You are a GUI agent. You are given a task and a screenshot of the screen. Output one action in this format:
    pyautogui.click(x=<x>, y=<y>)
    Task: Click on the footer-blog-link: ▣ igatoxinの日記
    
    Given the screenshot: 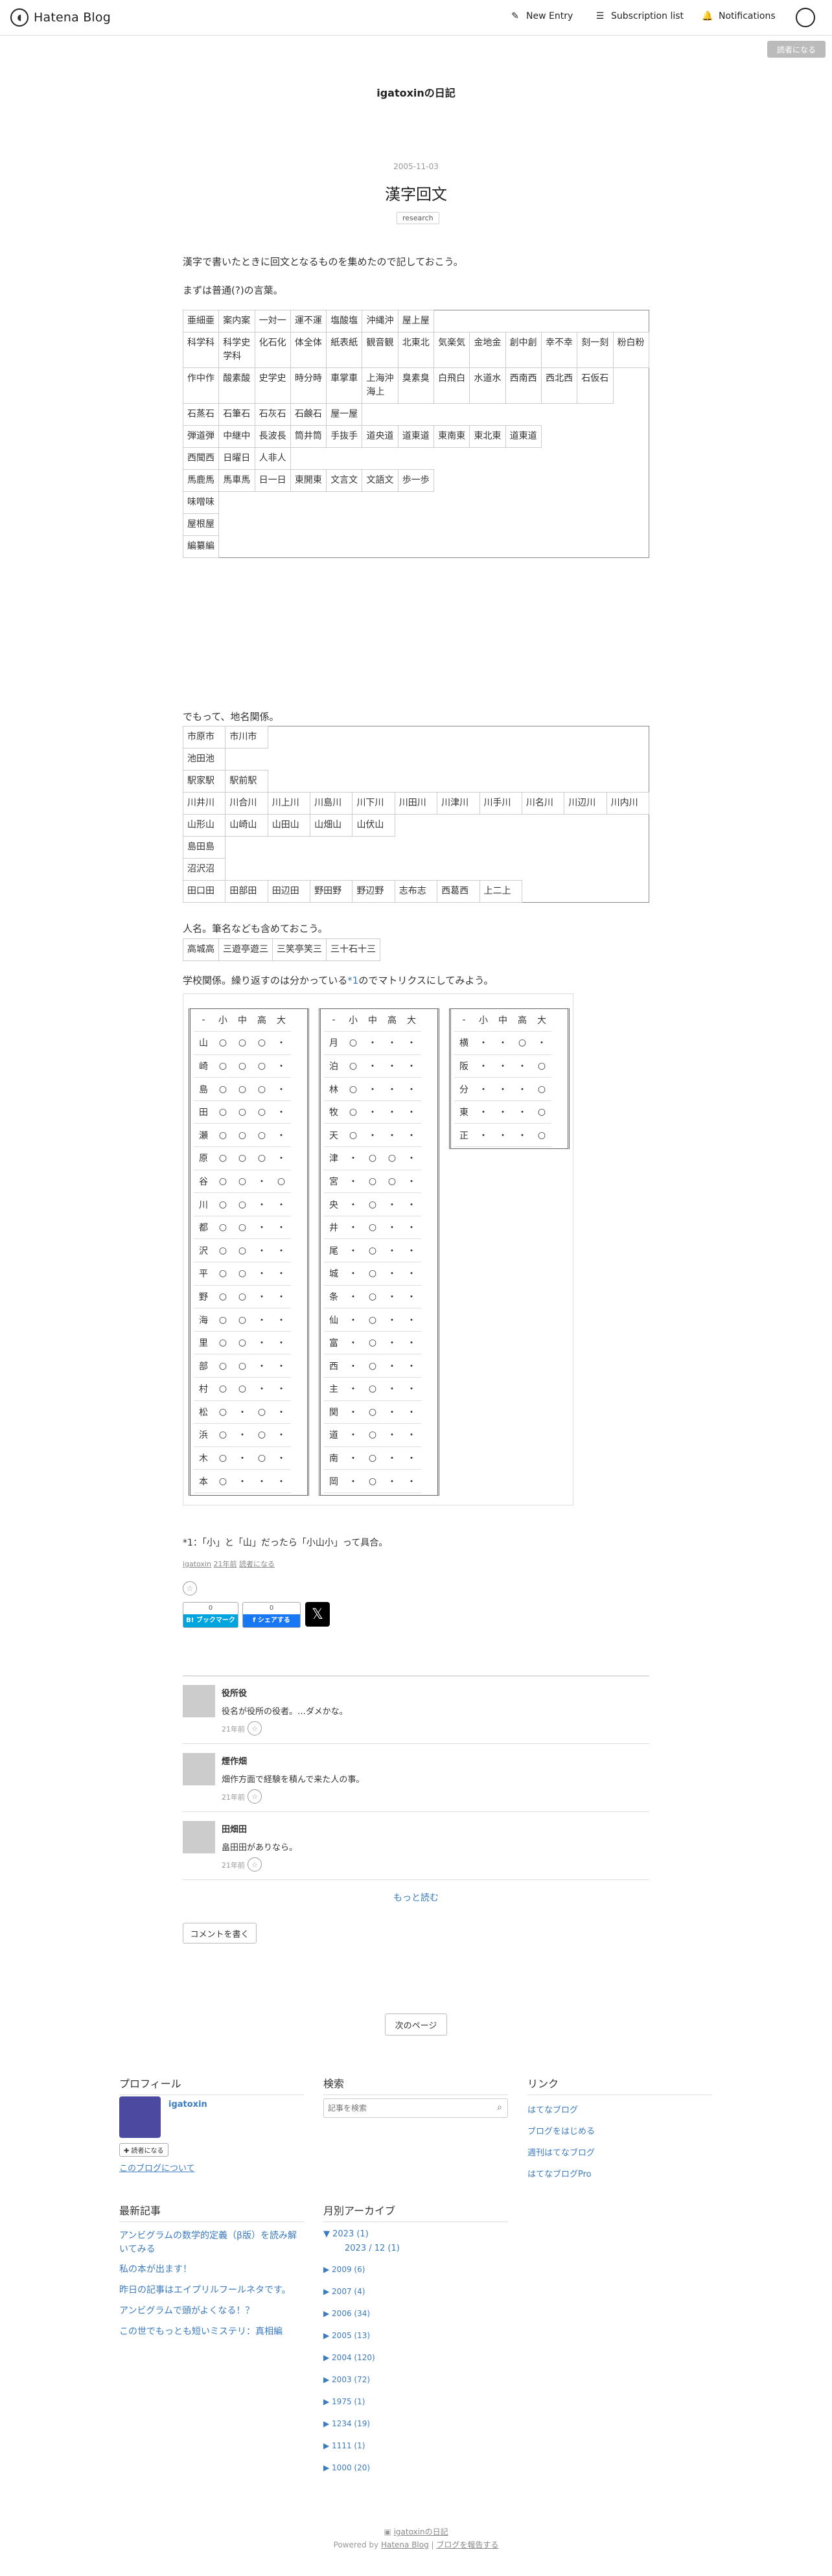 What is the action you would take?
    pyautogui.click(x=416, y=2532)
    